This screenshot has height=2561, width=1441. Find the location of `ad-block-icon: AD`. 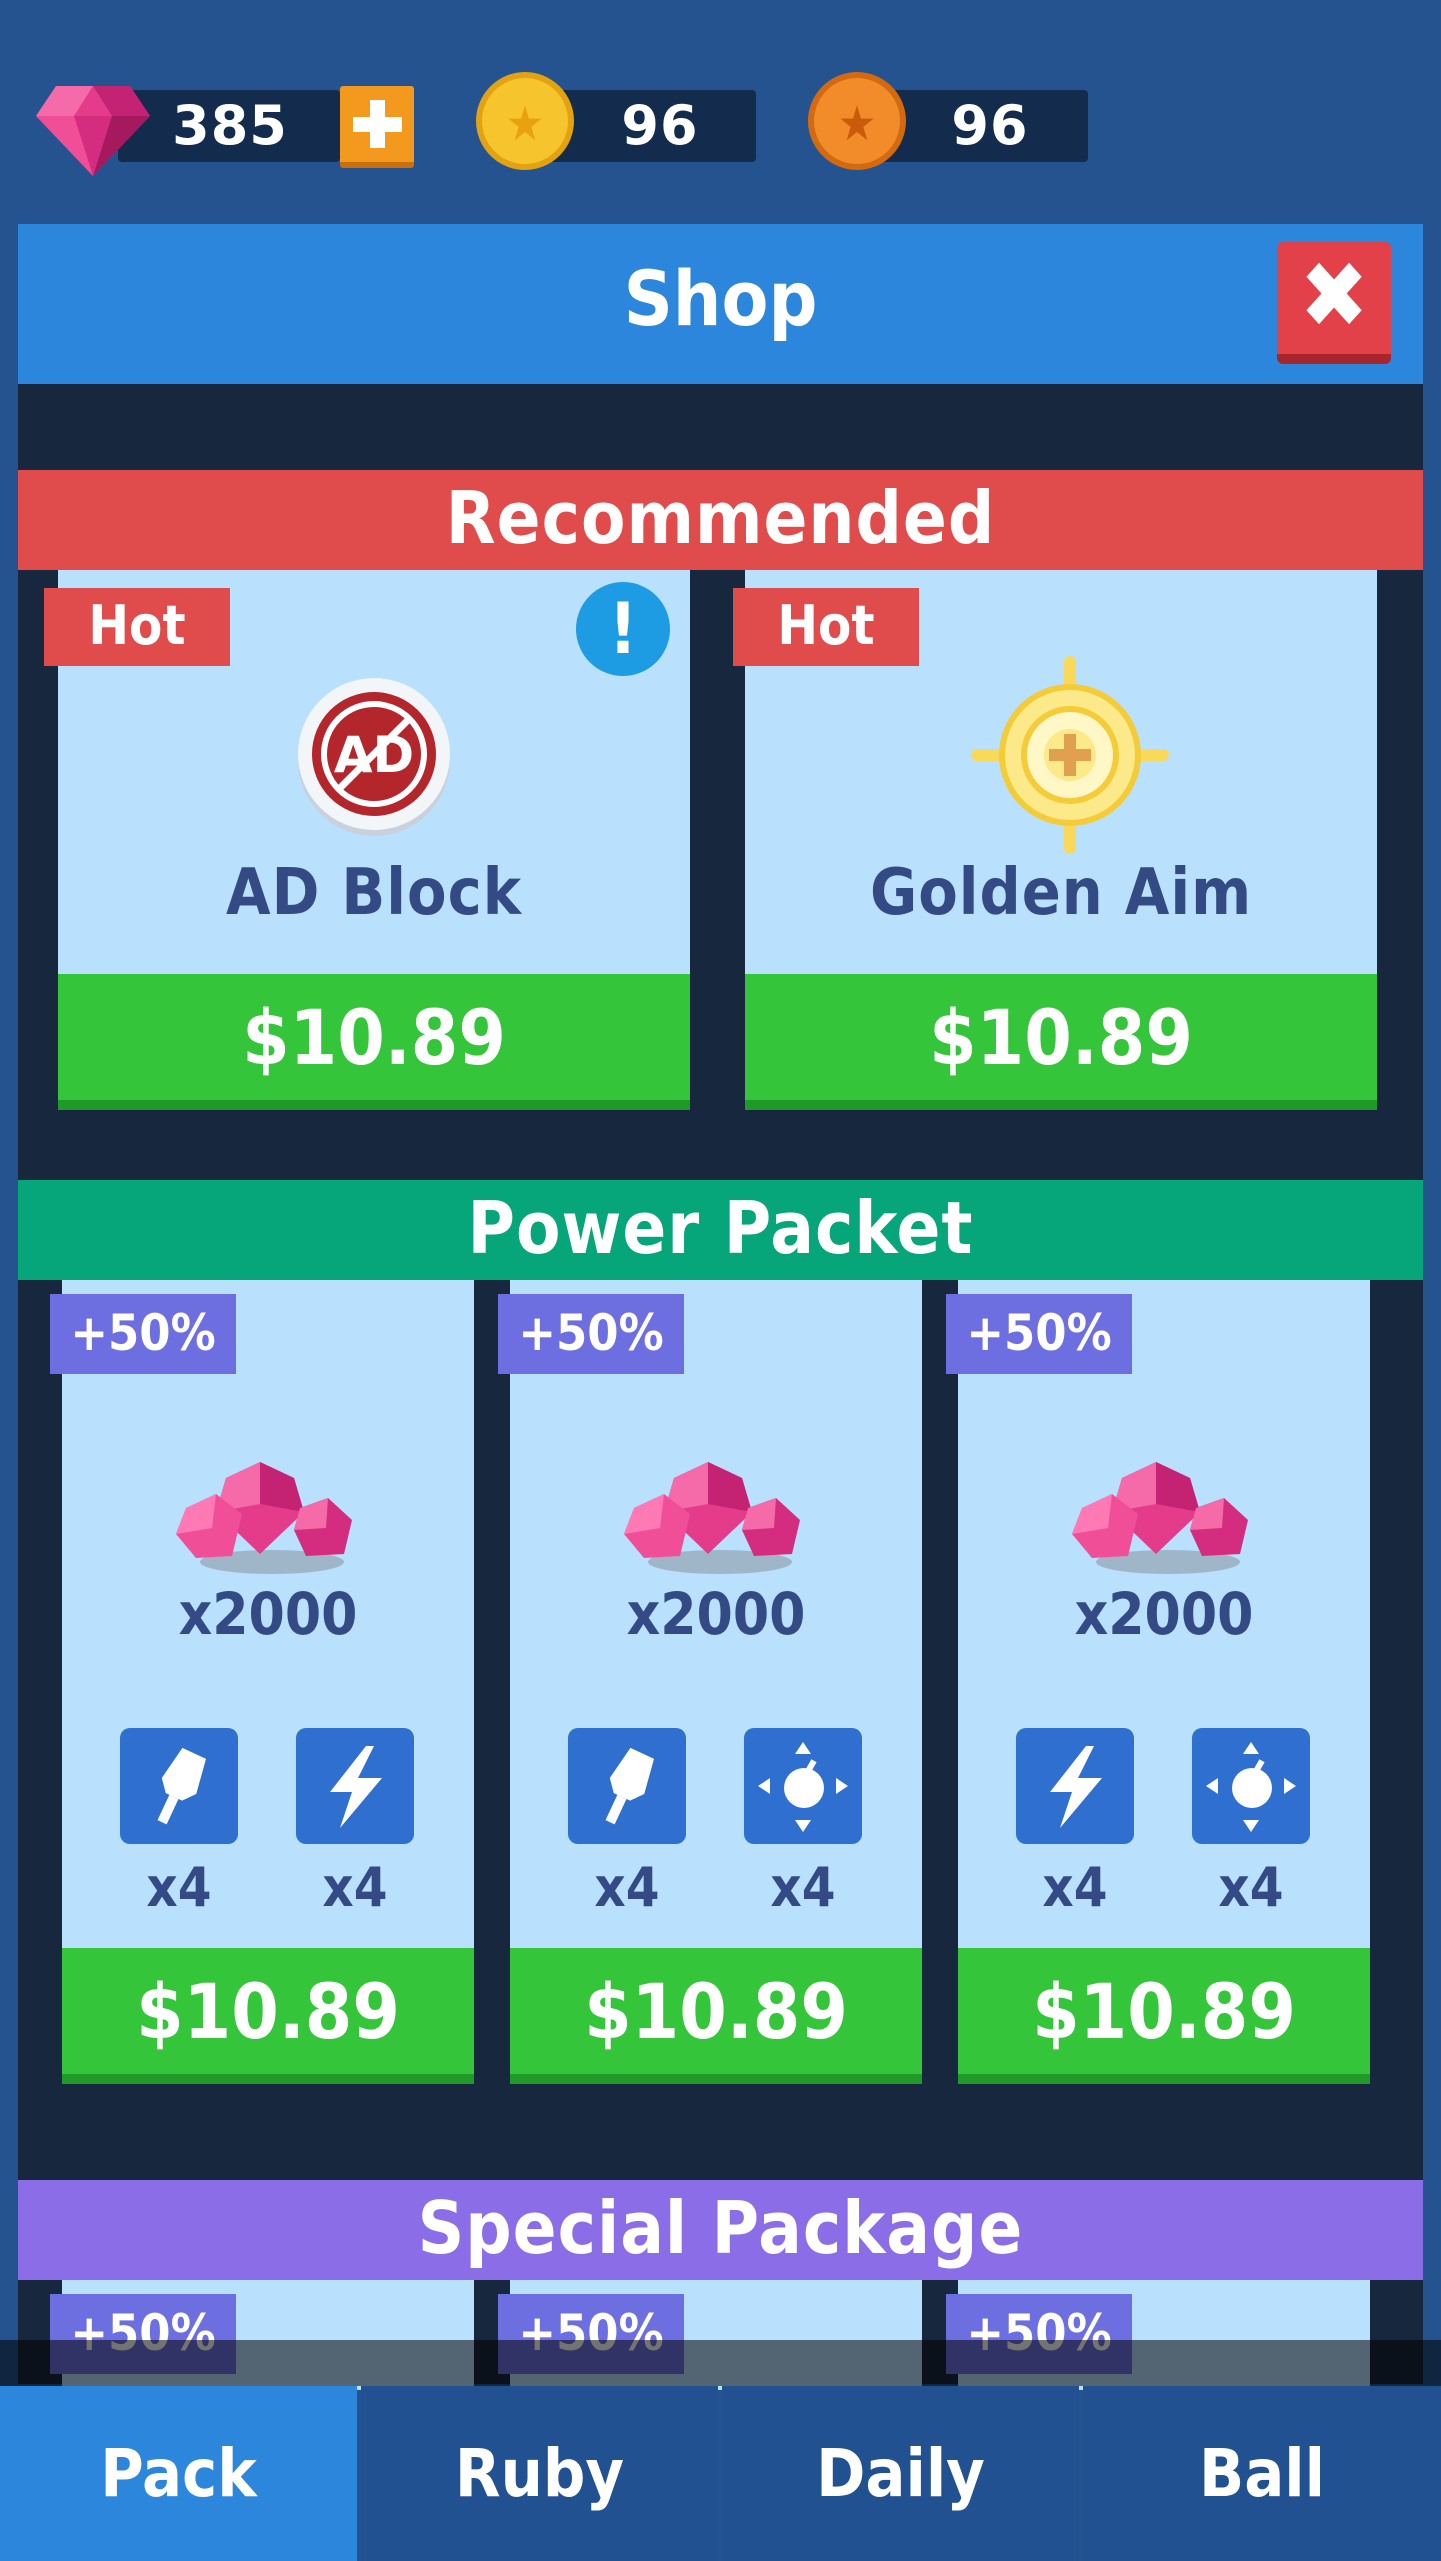

ad-block-icon: AD is located at coordinates (374, 757).